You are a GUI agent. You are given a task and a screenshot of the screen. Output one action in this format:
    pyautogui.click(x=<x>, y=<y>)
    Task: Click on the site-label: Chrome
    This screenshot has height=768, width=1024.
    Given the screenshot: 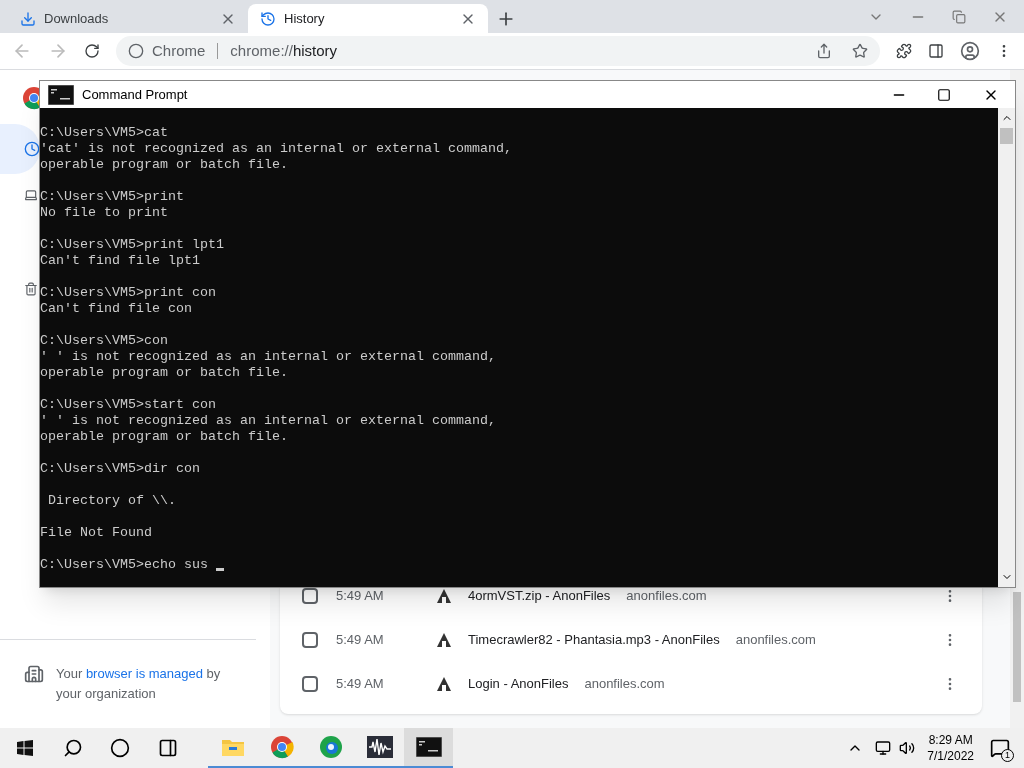 What is the action you would take?
    pyautogui.click(x=179, y=50)
    